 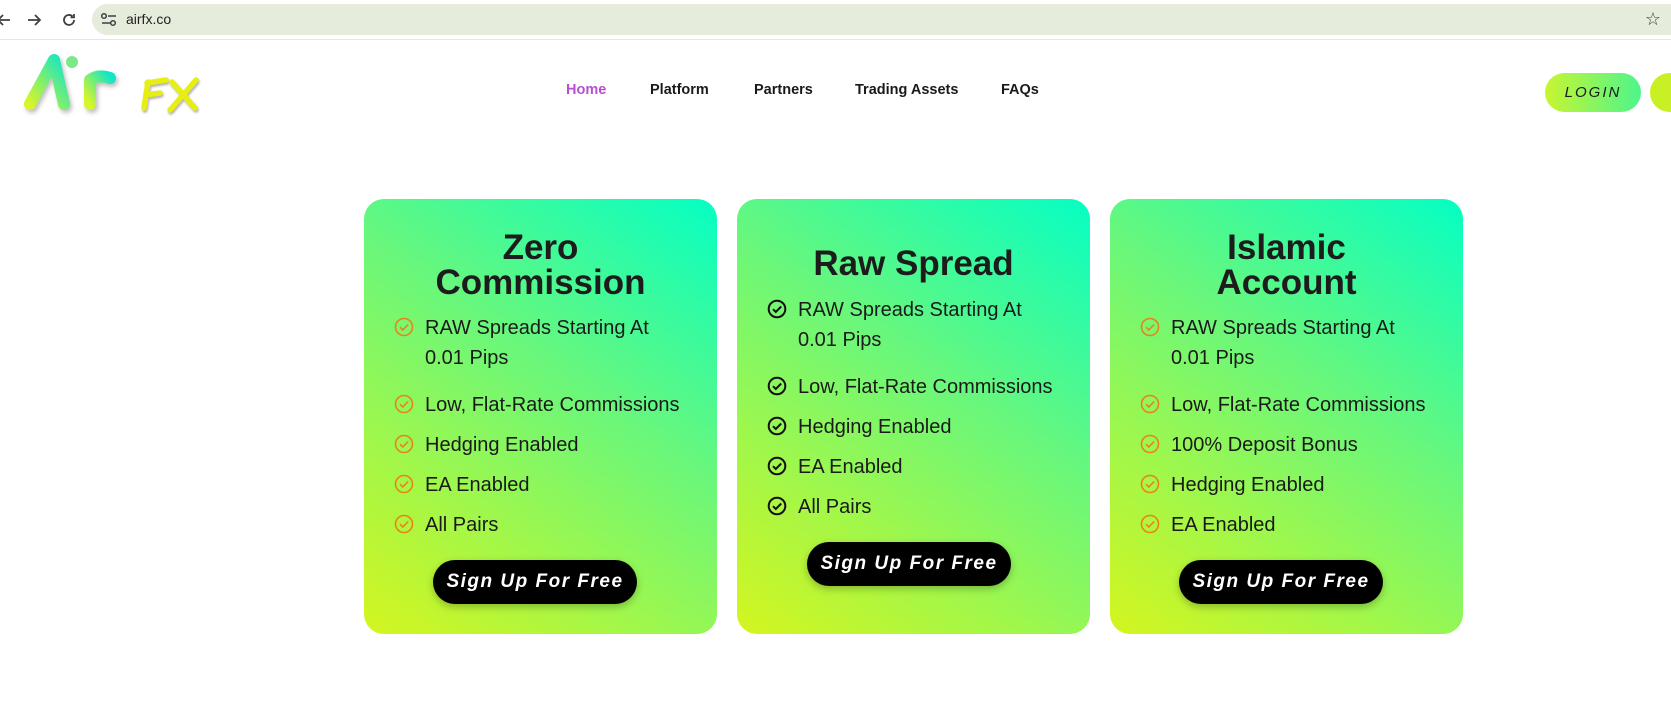 I want to click on card-title: Raw Spread, so click(x=913, y=263).